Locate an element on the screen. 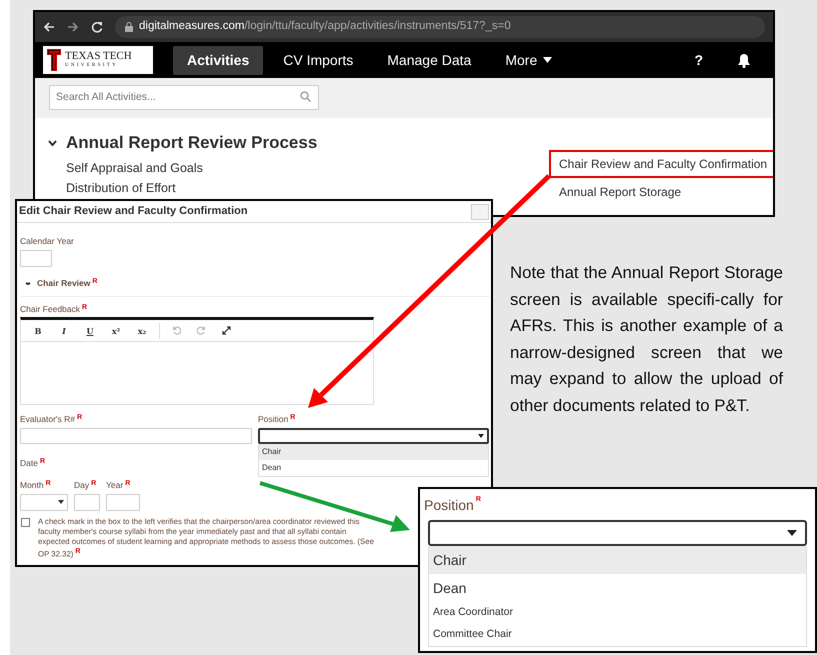 The width and height of the screenshot is (817, 655). field-label: Evaluator's R# is located at coordinates (48, 419).